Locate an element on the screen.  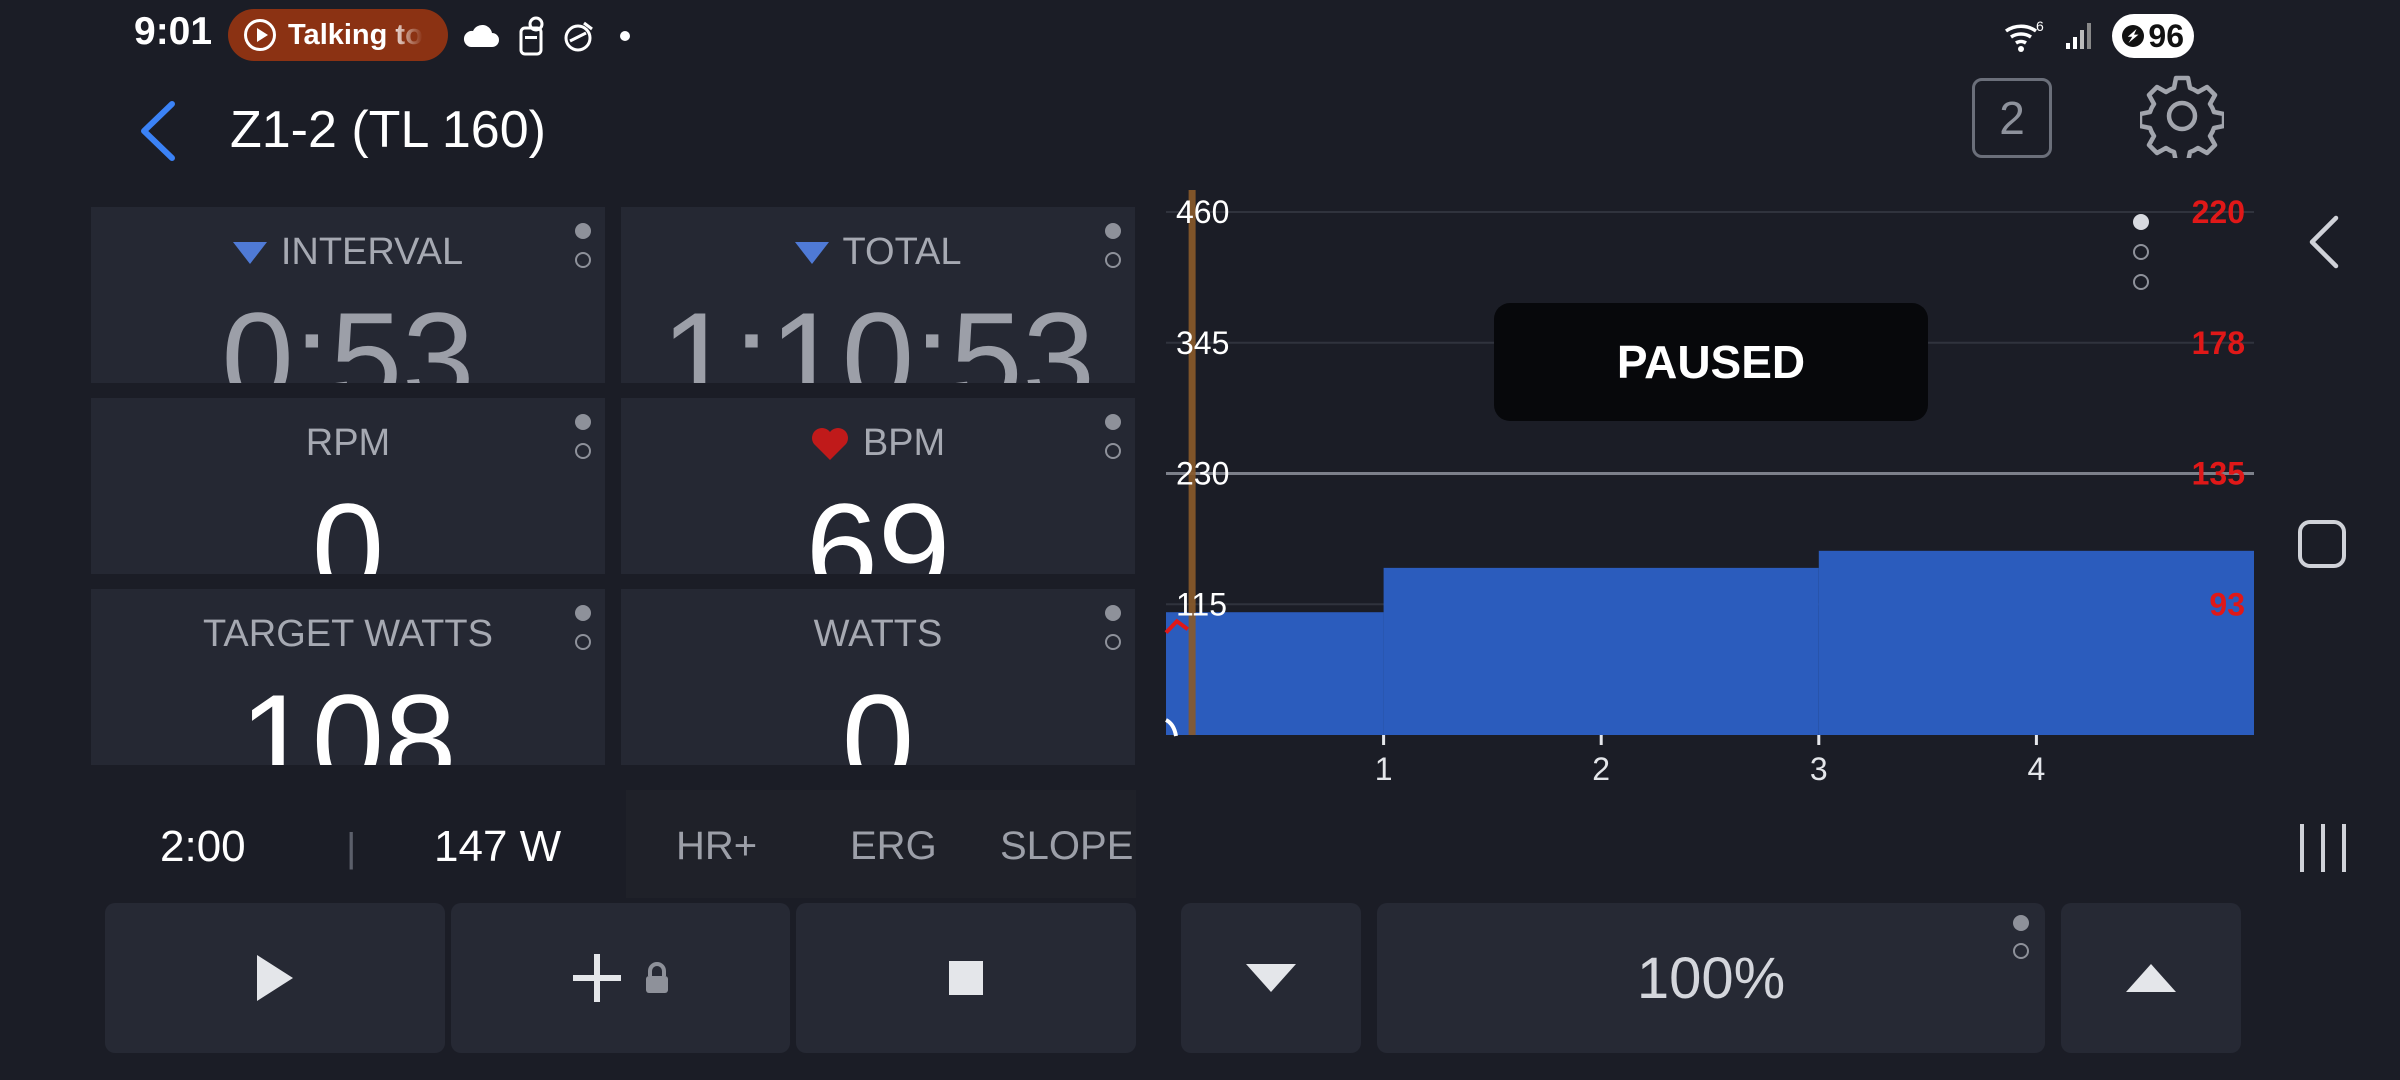
tile-watts-label: WATTS is located at coordinates (878, 634).